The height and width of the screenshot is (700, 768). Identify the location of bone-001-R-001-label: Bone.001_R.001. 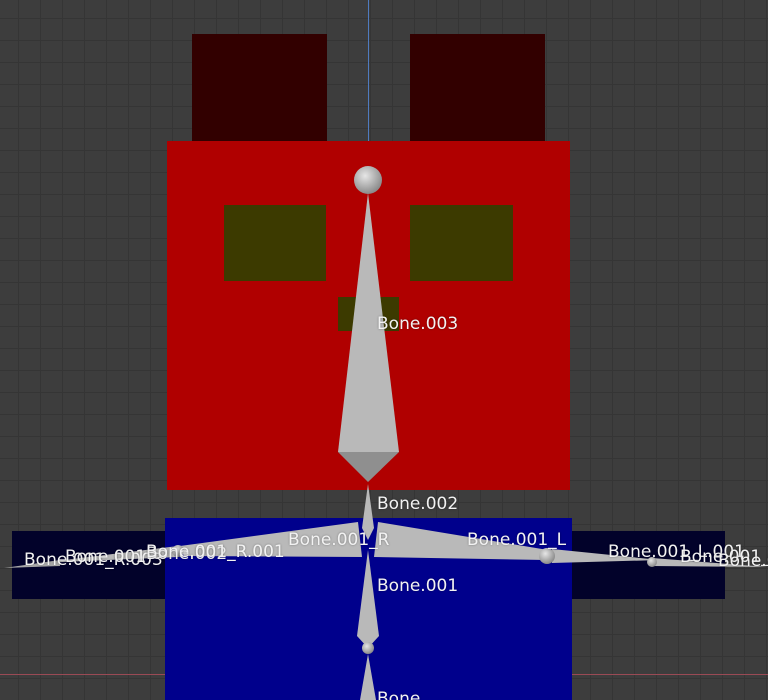
(215, 552).